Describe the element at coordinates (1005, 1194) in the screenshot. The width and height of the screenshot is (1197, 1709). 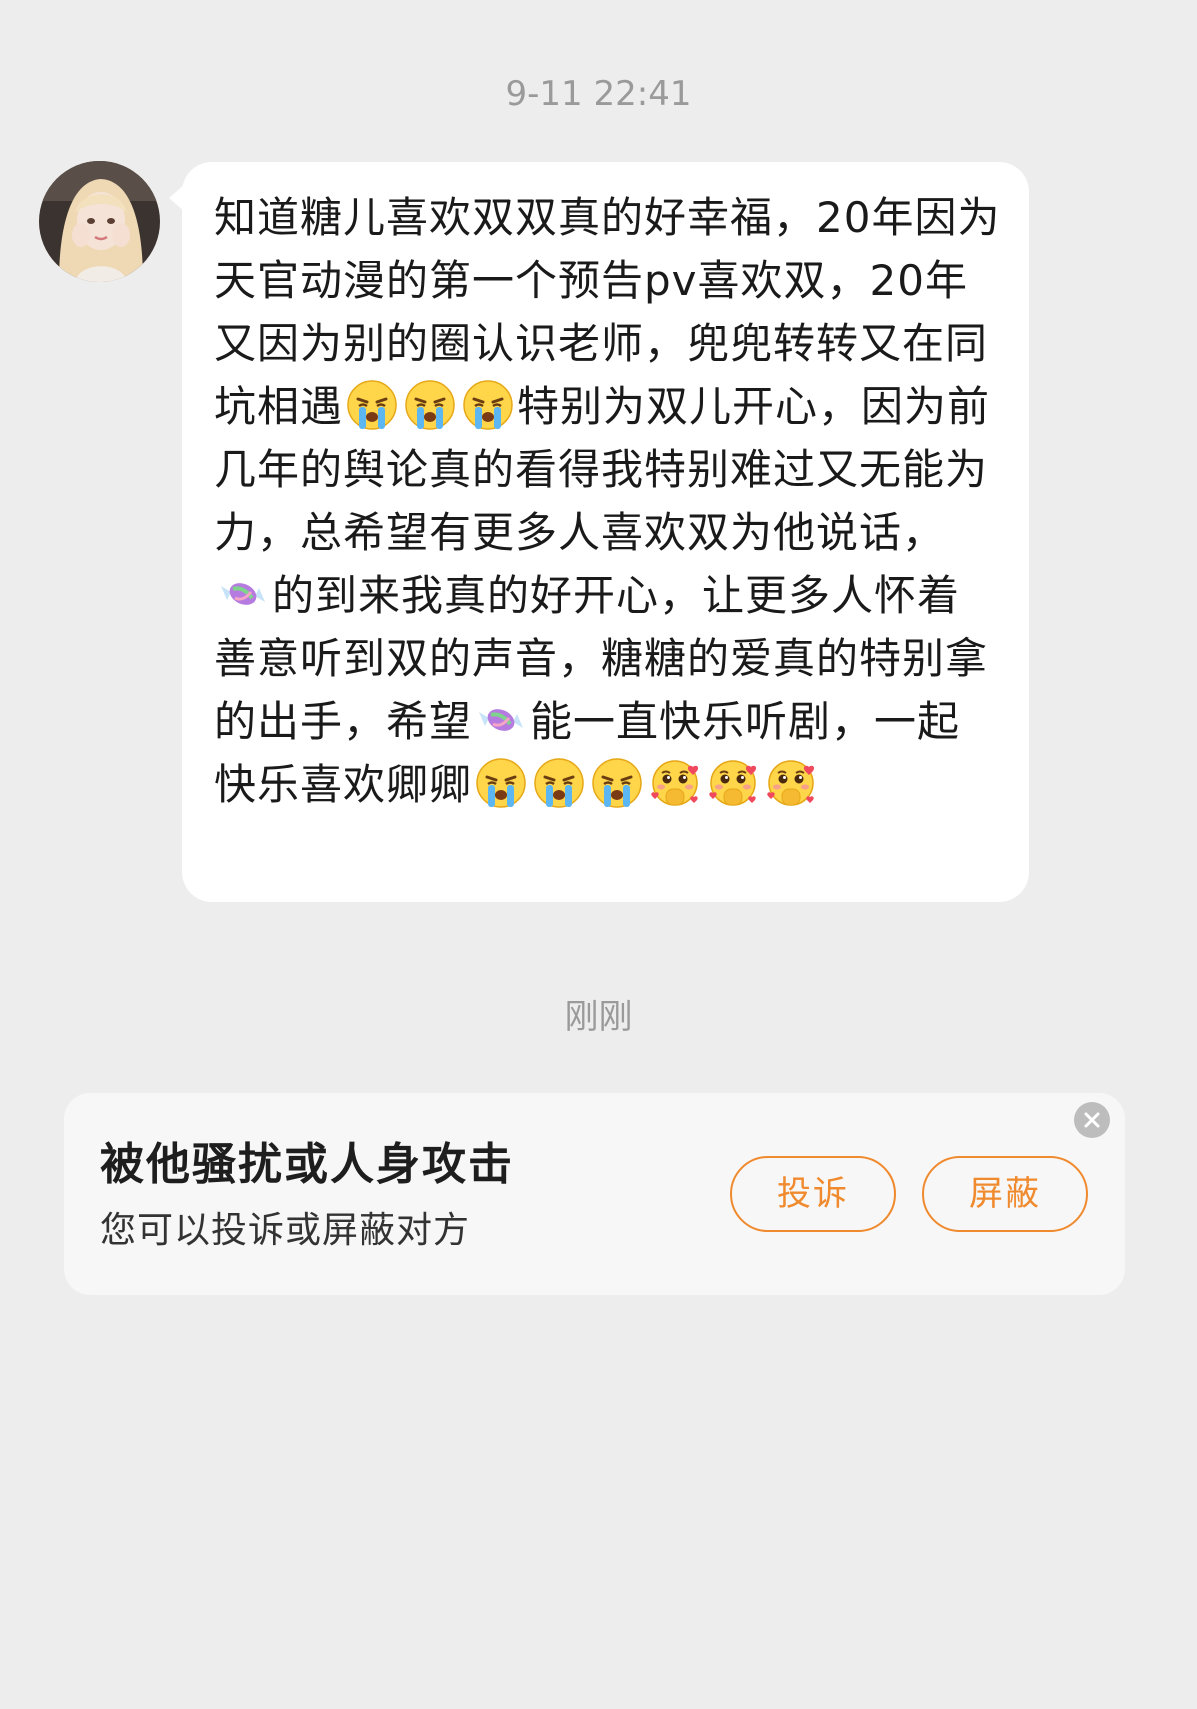
I see `block-button: 屏蔽` at that location.